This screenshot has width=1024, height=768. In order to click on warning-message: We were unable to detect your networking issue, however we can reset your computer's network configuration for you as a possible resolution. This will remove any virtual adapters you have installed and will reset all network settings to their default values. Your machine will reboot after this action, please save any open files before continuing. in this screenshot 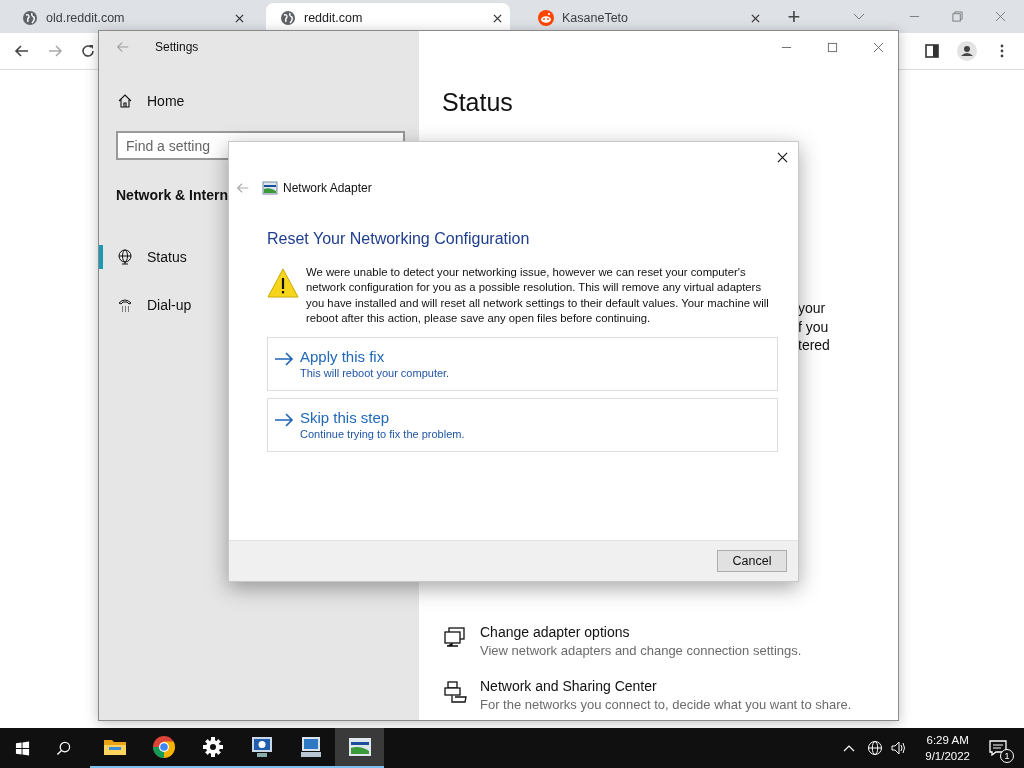, I will do `click(538, 295)`.